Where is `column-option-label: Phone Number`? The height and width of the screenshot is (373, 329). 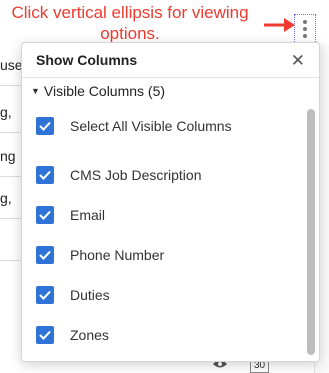 column-option-label: Phone Number is located at coordinates (117, 255).